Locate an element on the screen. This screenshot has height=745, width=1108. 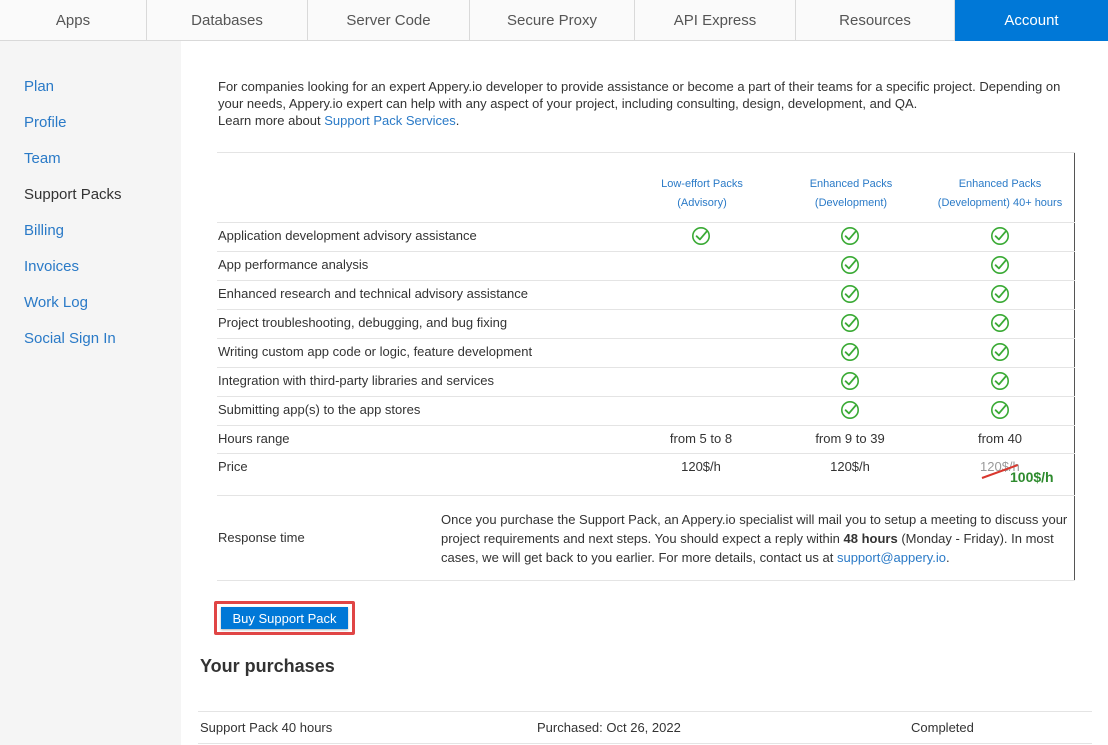
purchase-status: Completed is located at coordinates (942, 727).